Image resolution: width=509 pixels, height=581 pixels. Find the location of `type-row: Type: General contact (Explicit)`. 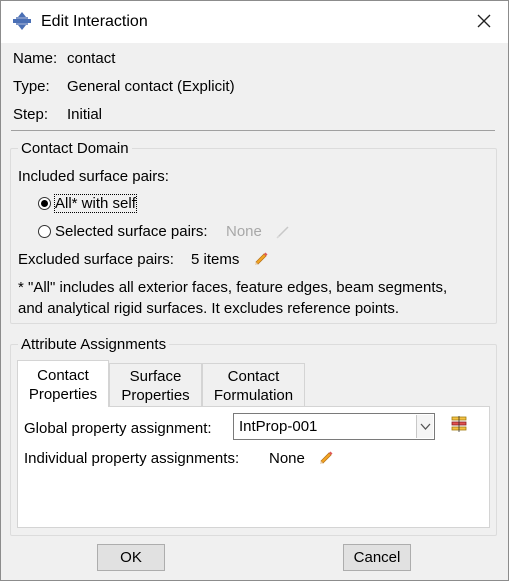

type-row: Type: General contact (Explicit) is located at coordinates (124, 86).